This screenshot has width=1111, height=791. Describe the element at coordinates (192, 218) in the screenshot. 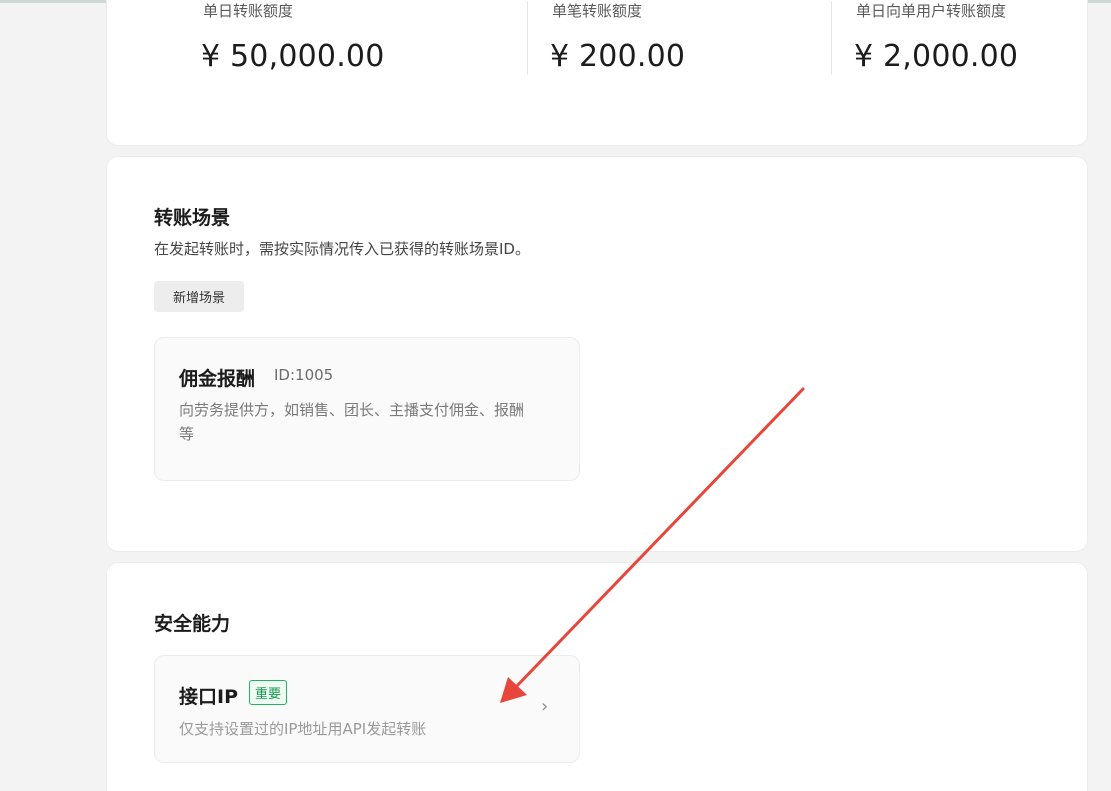

I see `scenes-title: 转账场景` at that location.